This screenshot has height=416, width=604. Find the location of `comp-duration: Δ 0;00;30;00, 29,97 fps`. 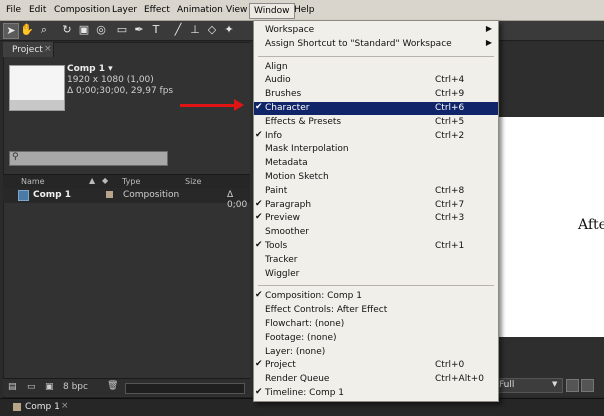

comp-duration: Δ 0;00;30;00, 29,97 fps is located at coordinates (120, 91).